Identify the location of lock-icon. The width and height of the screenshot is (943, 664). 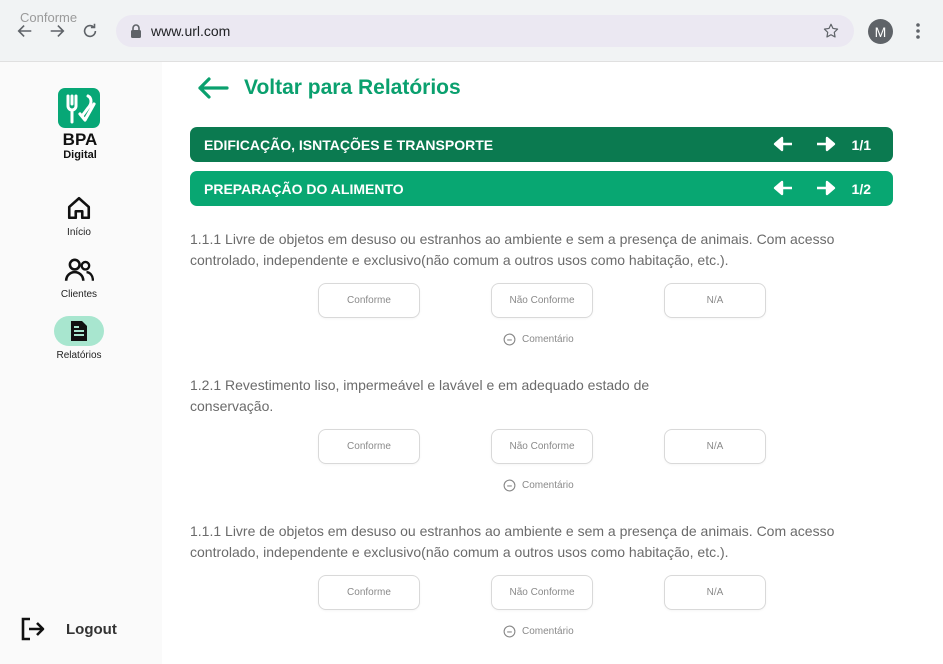
(136, 31).